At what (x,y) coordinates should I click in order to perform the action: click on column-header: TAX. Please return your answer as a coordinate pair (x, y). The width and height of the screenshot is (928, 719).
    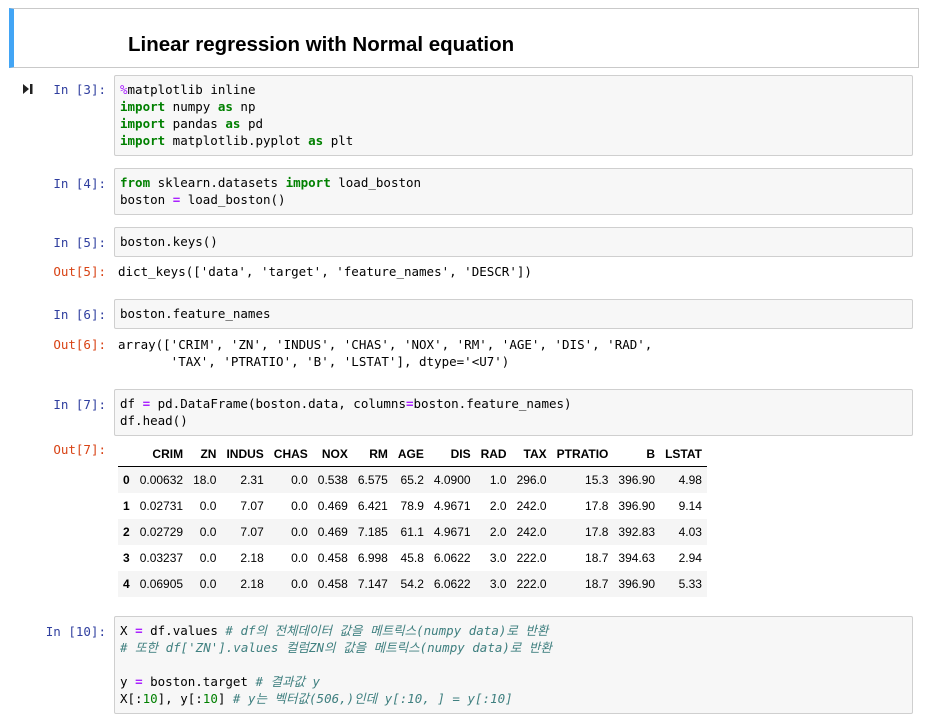
    Looking at the image, I should click on (531, 454).